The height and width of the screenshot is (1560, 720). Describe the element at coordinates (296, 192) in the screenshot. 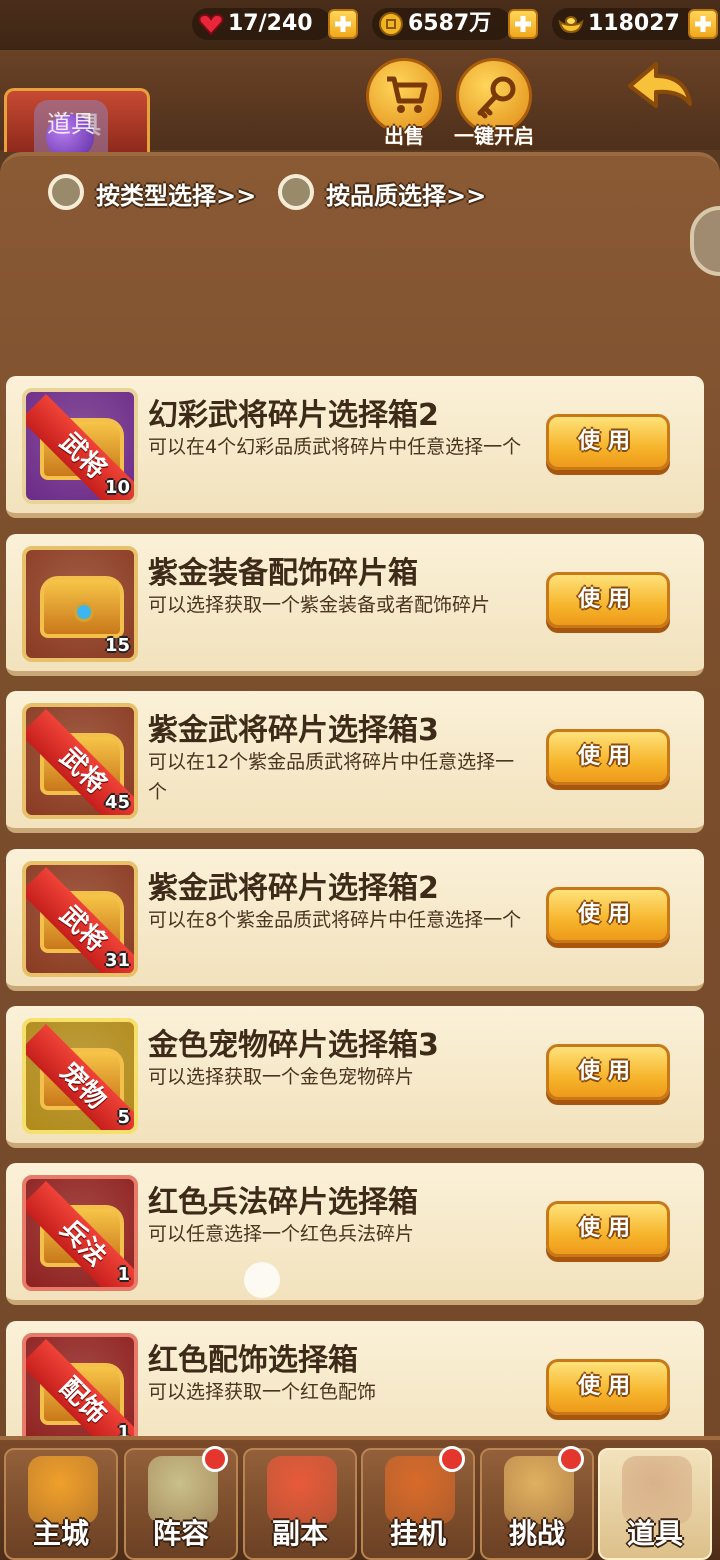

I see `filter-quality-radio` at that location.